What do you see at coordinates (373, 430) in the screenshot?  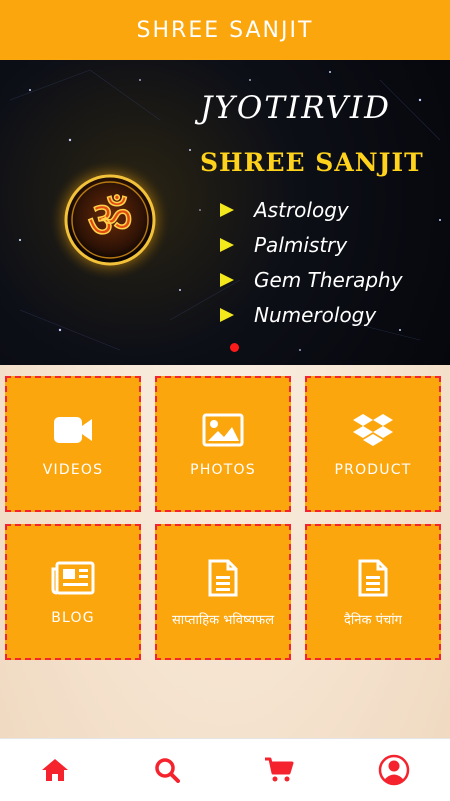 I see `dropbox-icon` at bounding box center [373, 430].